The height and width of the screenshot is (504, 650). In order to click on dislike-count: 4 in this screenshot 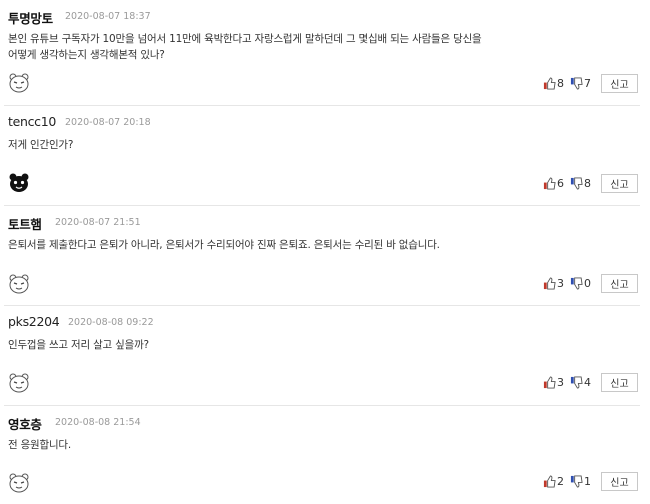, I will do `click(587, 382)`.